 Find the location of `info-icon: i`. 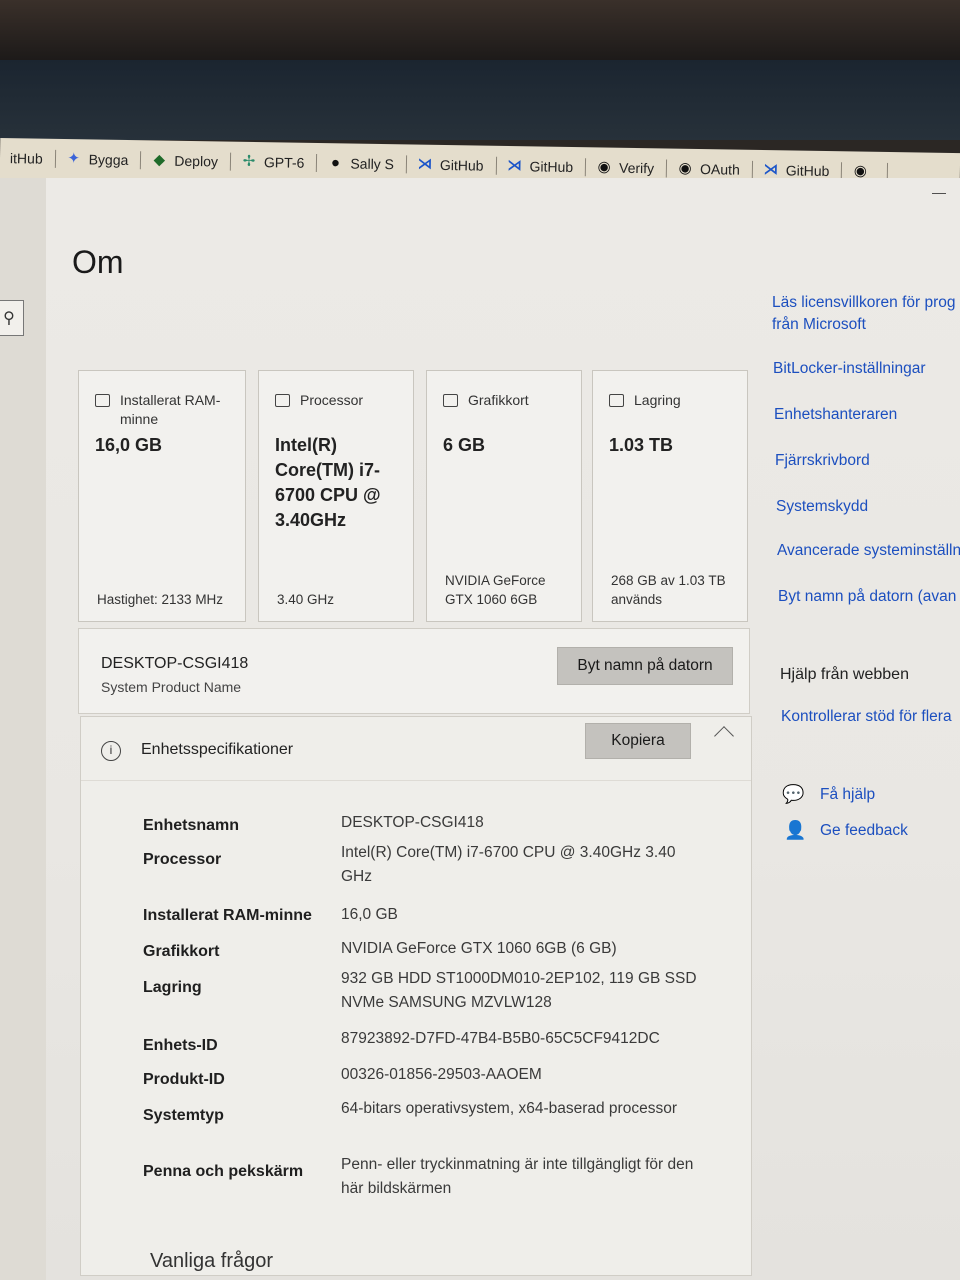

info-icon: i is located at coordinates (111, 751).